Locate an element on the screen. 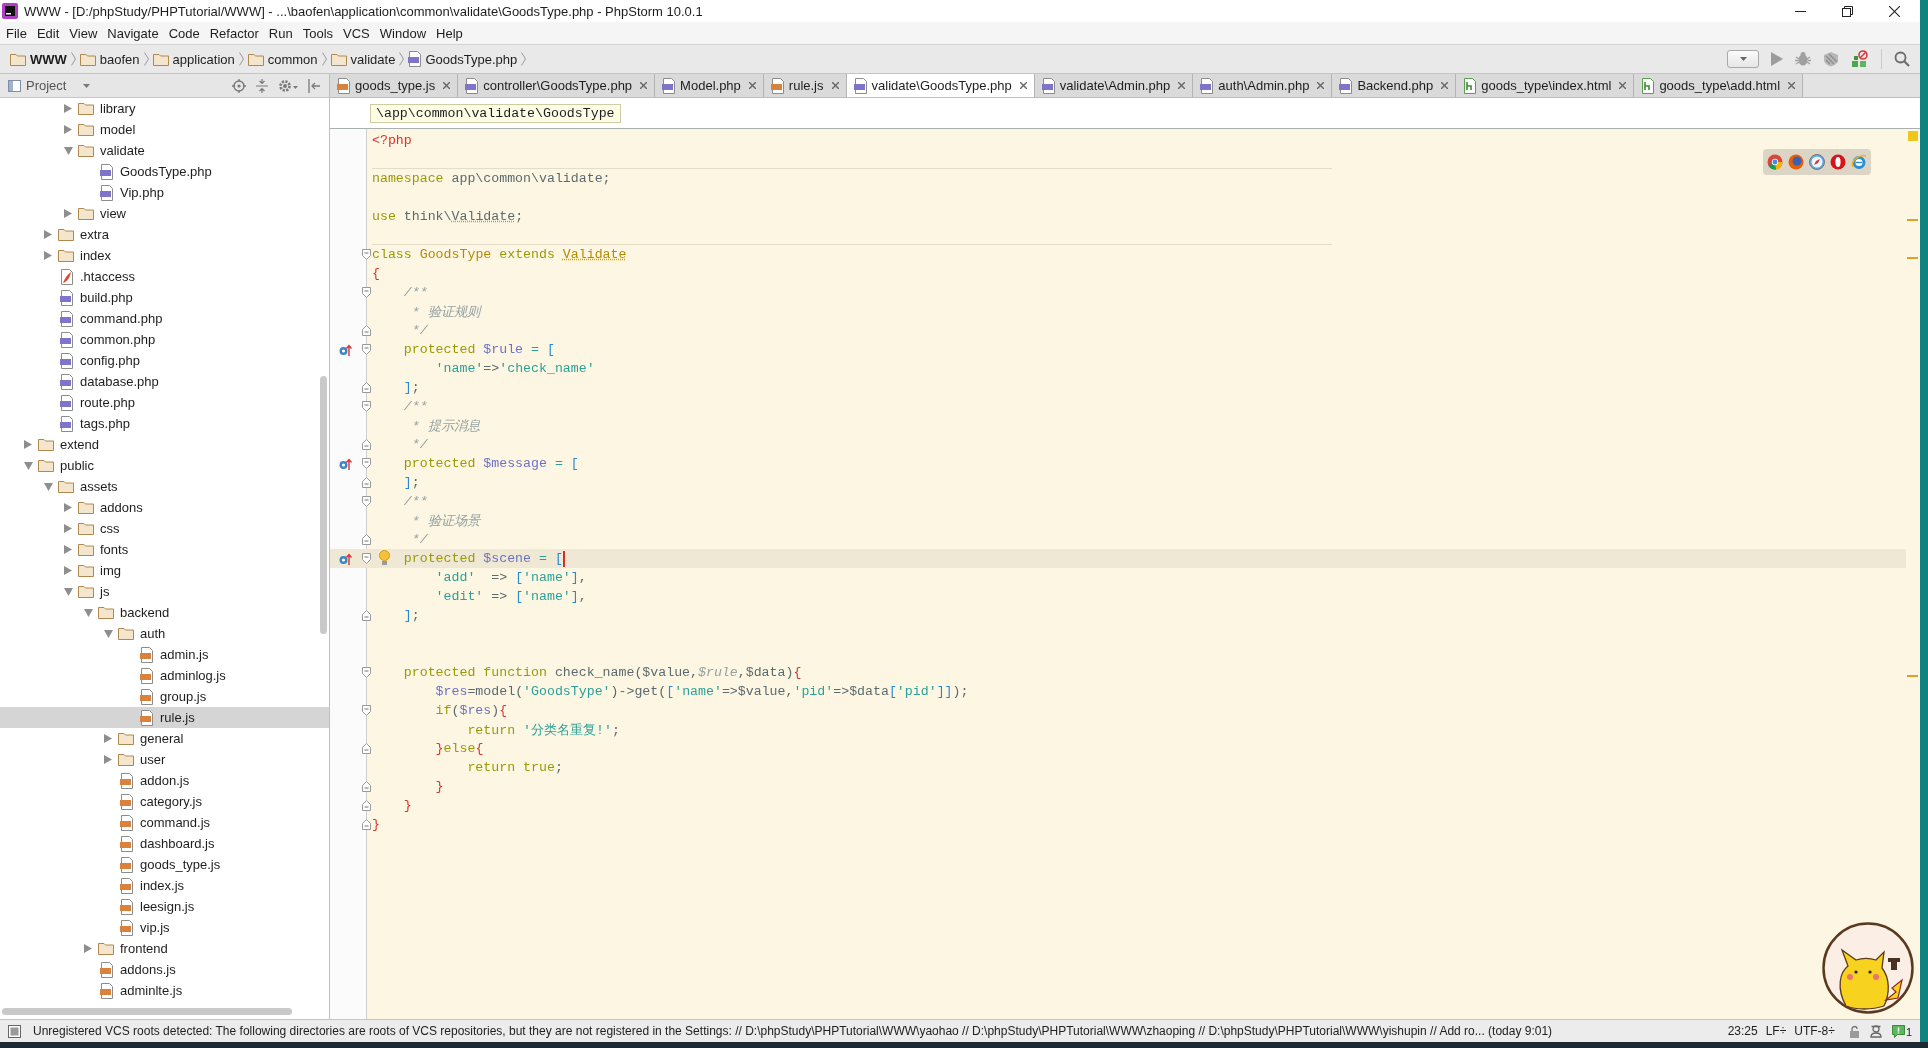  tree-item: dashboard.js is located at coordinates (164, 843).